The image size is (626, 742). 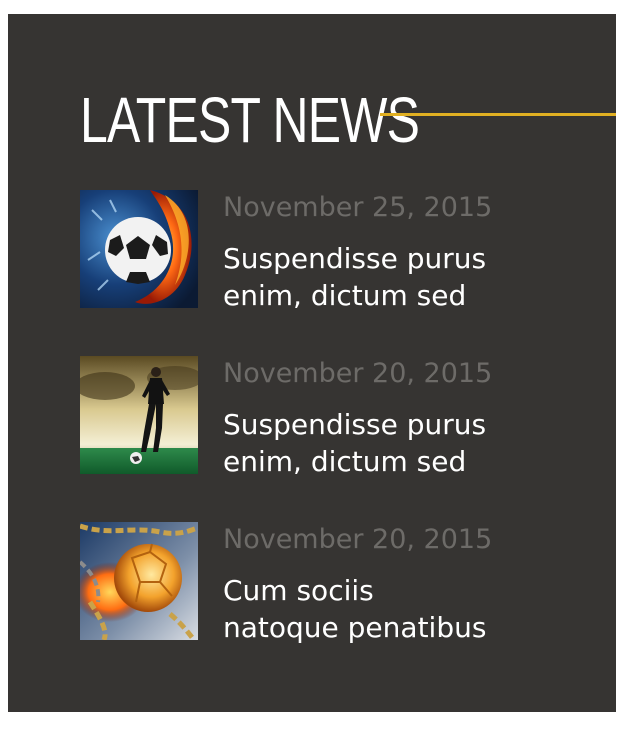 I want to click on news-headline-link: Cum sociis natoque penatibus, so click(x=410, y=608).